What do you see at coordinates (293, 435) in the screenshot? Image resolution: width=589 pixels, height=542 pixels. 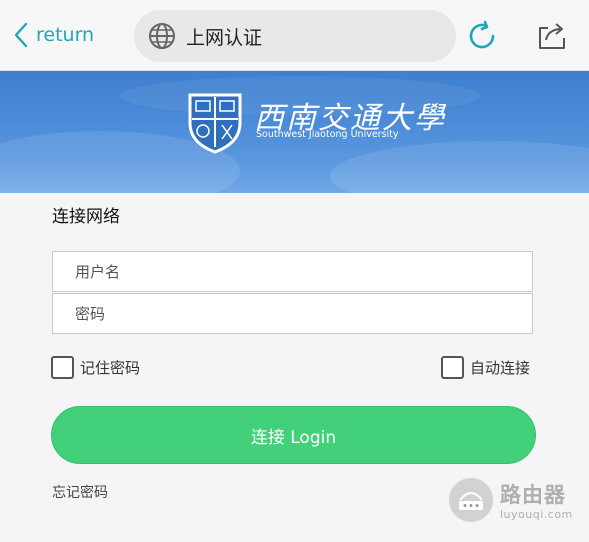 I see `login-button: 连接 Login` at bounding box center [293, 435].